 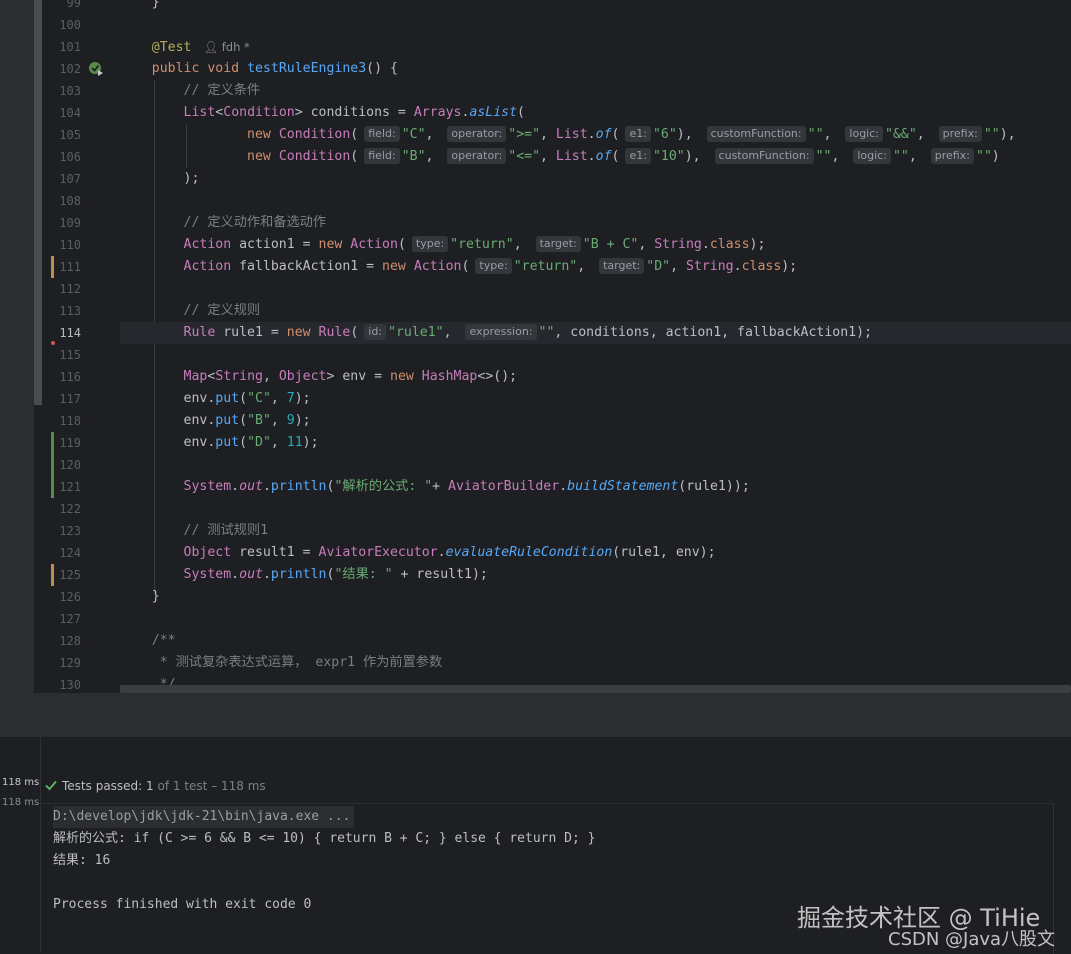 I want to click on watermark: CSDN @Java八股文, so click(x=972, y=939).